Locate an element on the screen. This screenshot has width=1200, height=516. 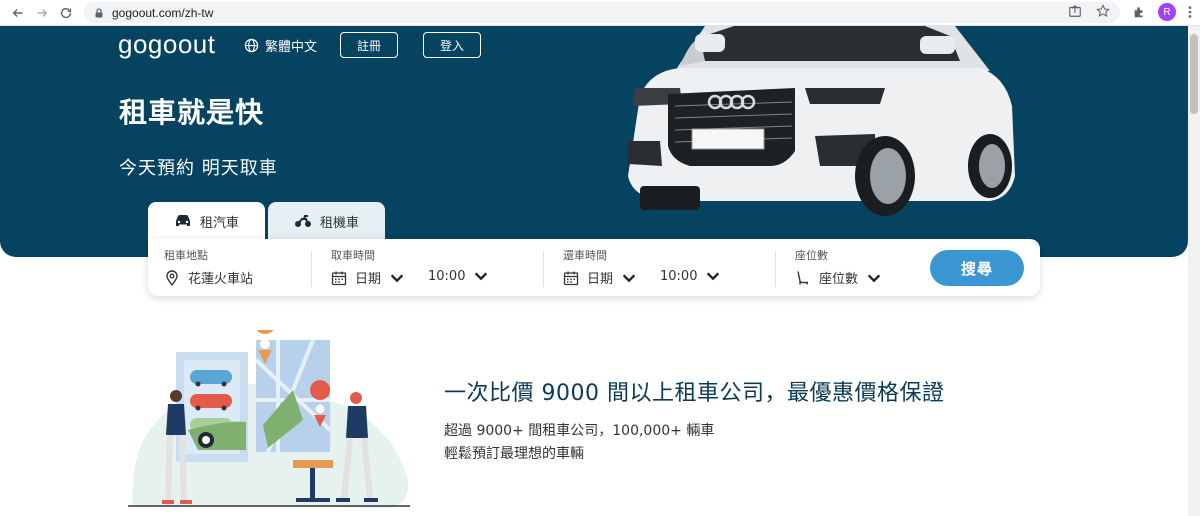
promo-line-2: 輕鬆預訂最理想的車輛 is located at coordinates (514, 454).